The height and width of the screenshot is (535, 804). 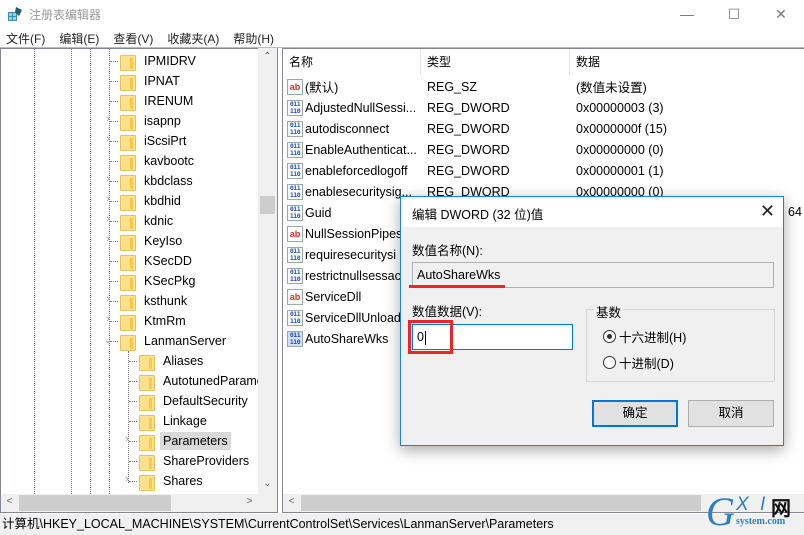 What do you see at coordinates (267, 271) in the screenshot?
I see `tree-vertical-scrollbar: ⌃ ⌄` at bounding box center [267, 271].